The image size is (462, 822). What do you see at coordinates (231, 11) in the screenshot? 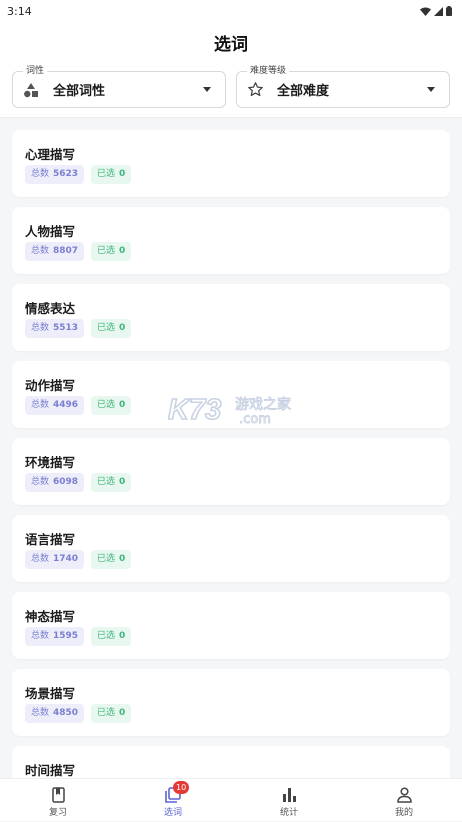
I see `status-bar: 3:14` at bounding box center [231, 11].